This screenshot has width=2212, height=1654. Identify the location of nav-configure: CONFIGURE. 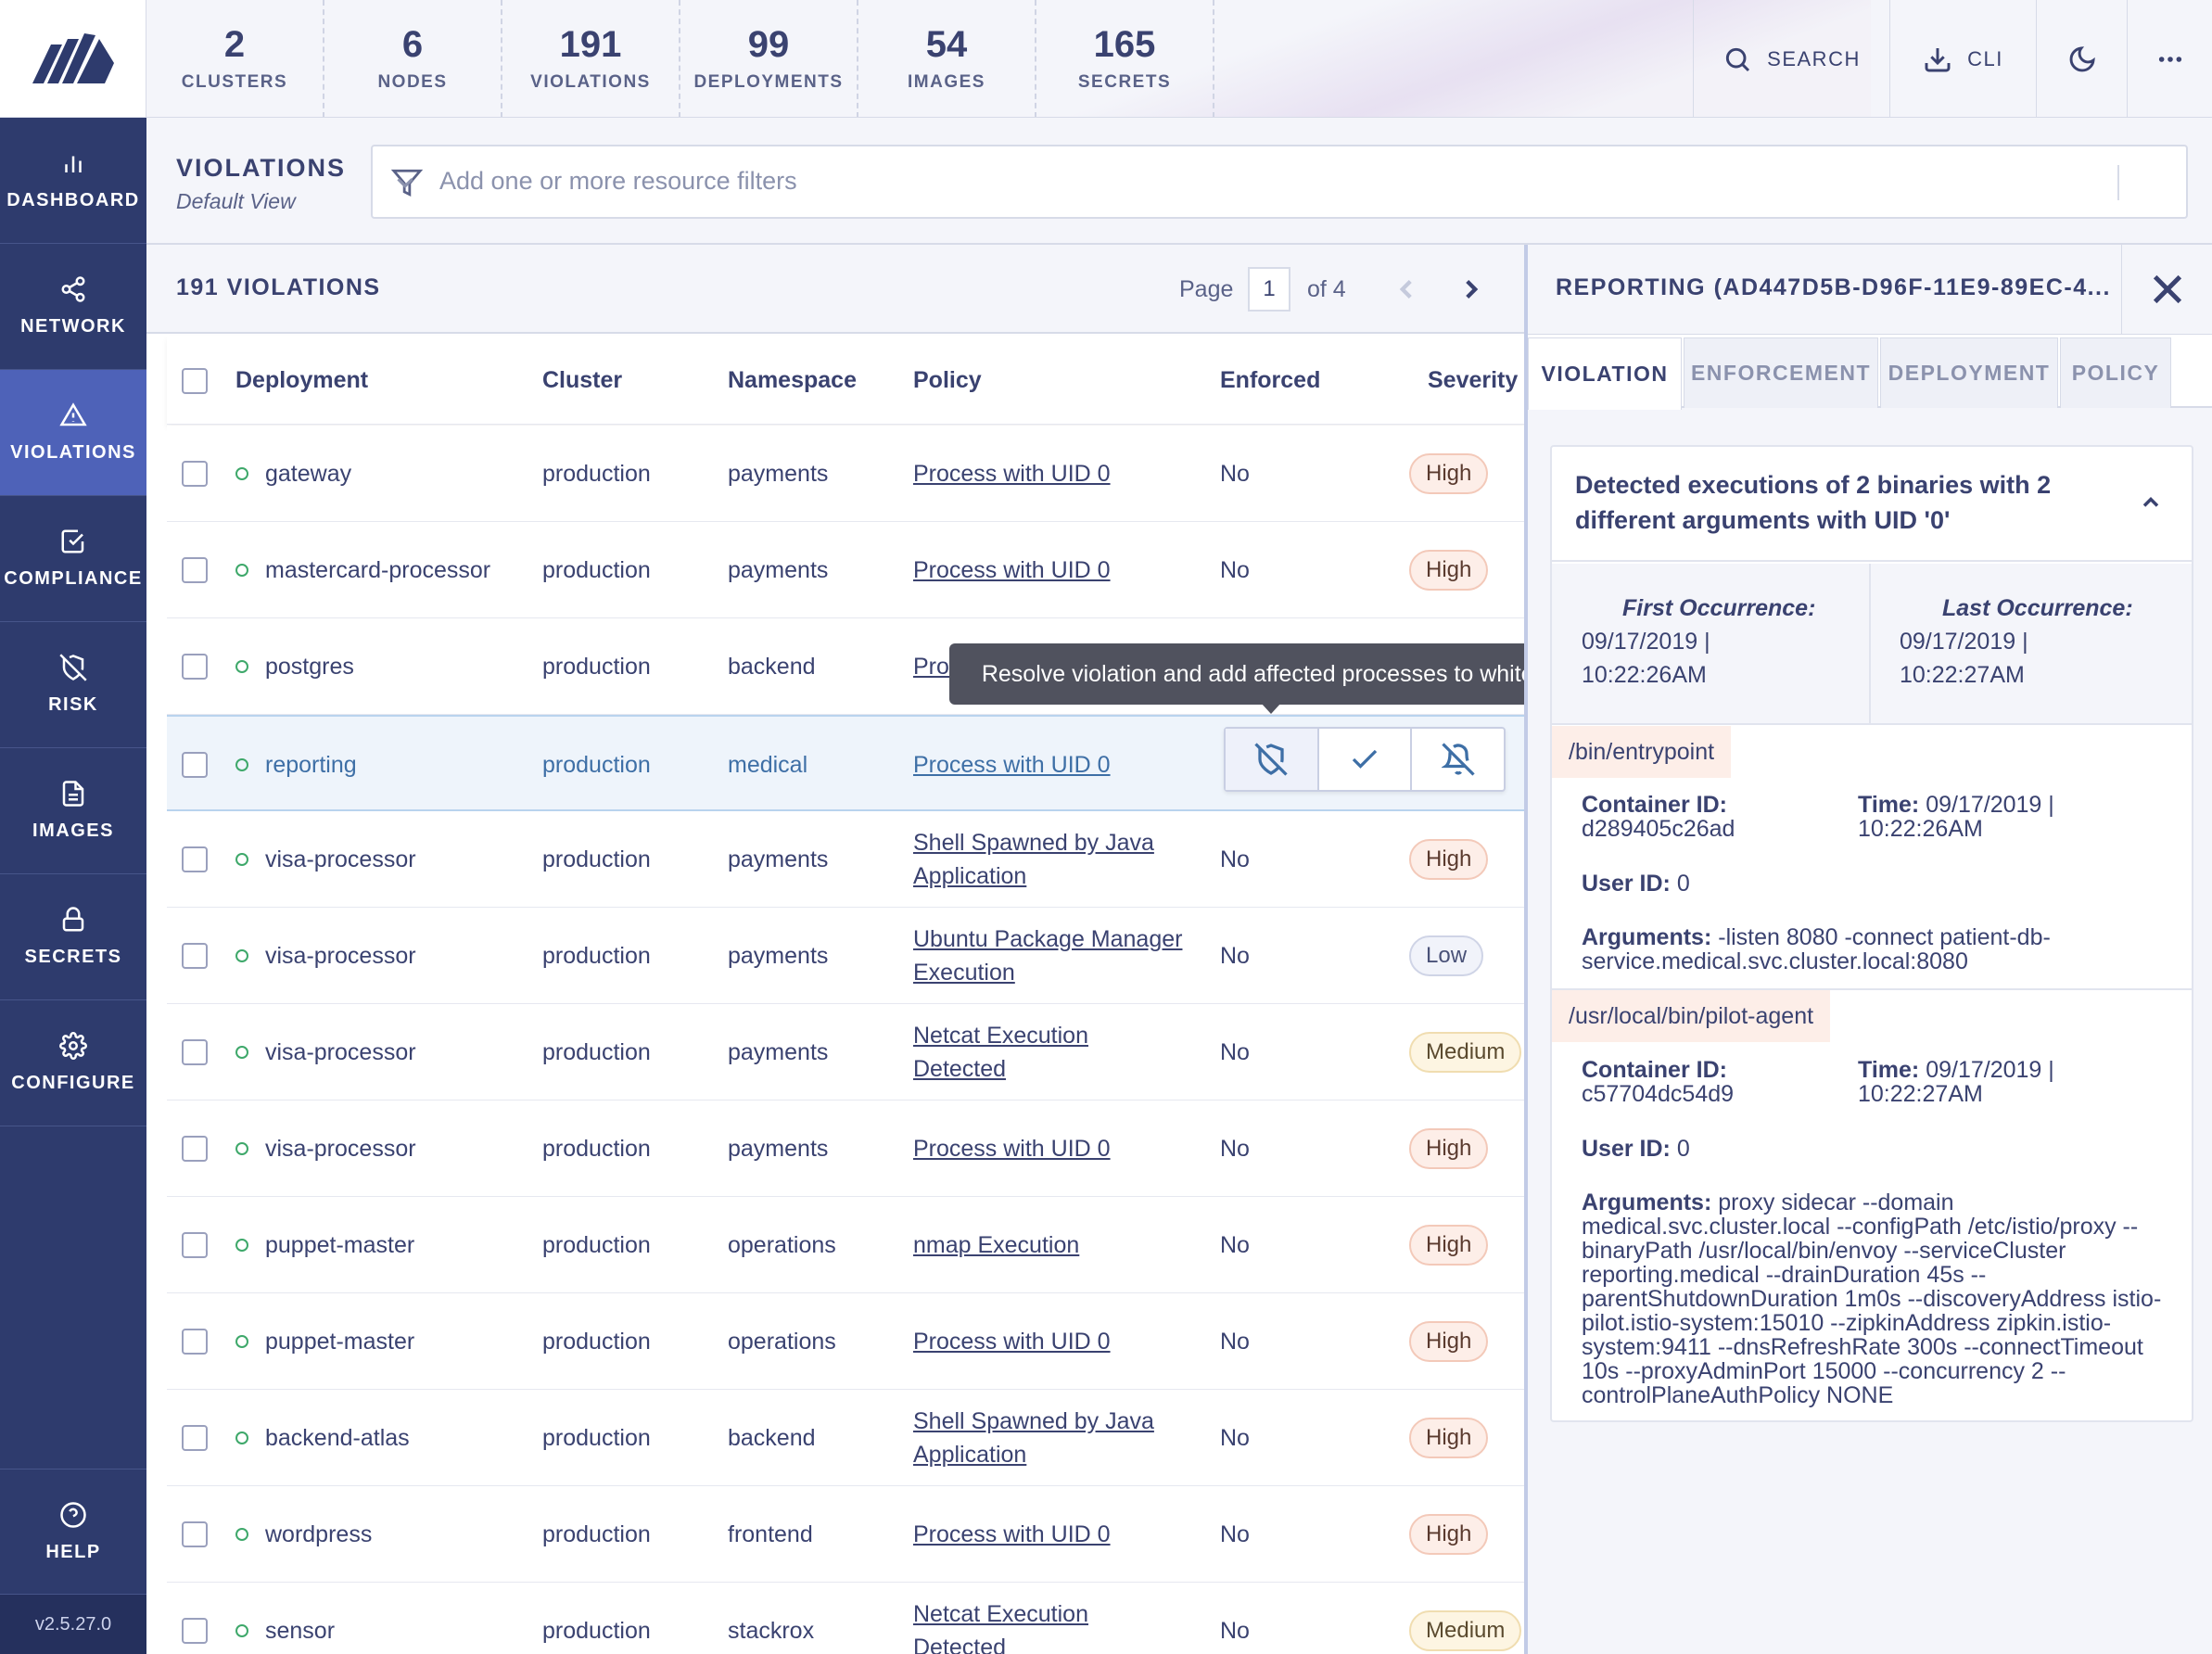
(73, 1063).